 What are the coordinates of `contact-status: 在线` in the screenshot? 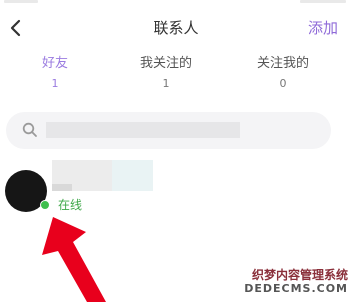 It's located at (70, 205).